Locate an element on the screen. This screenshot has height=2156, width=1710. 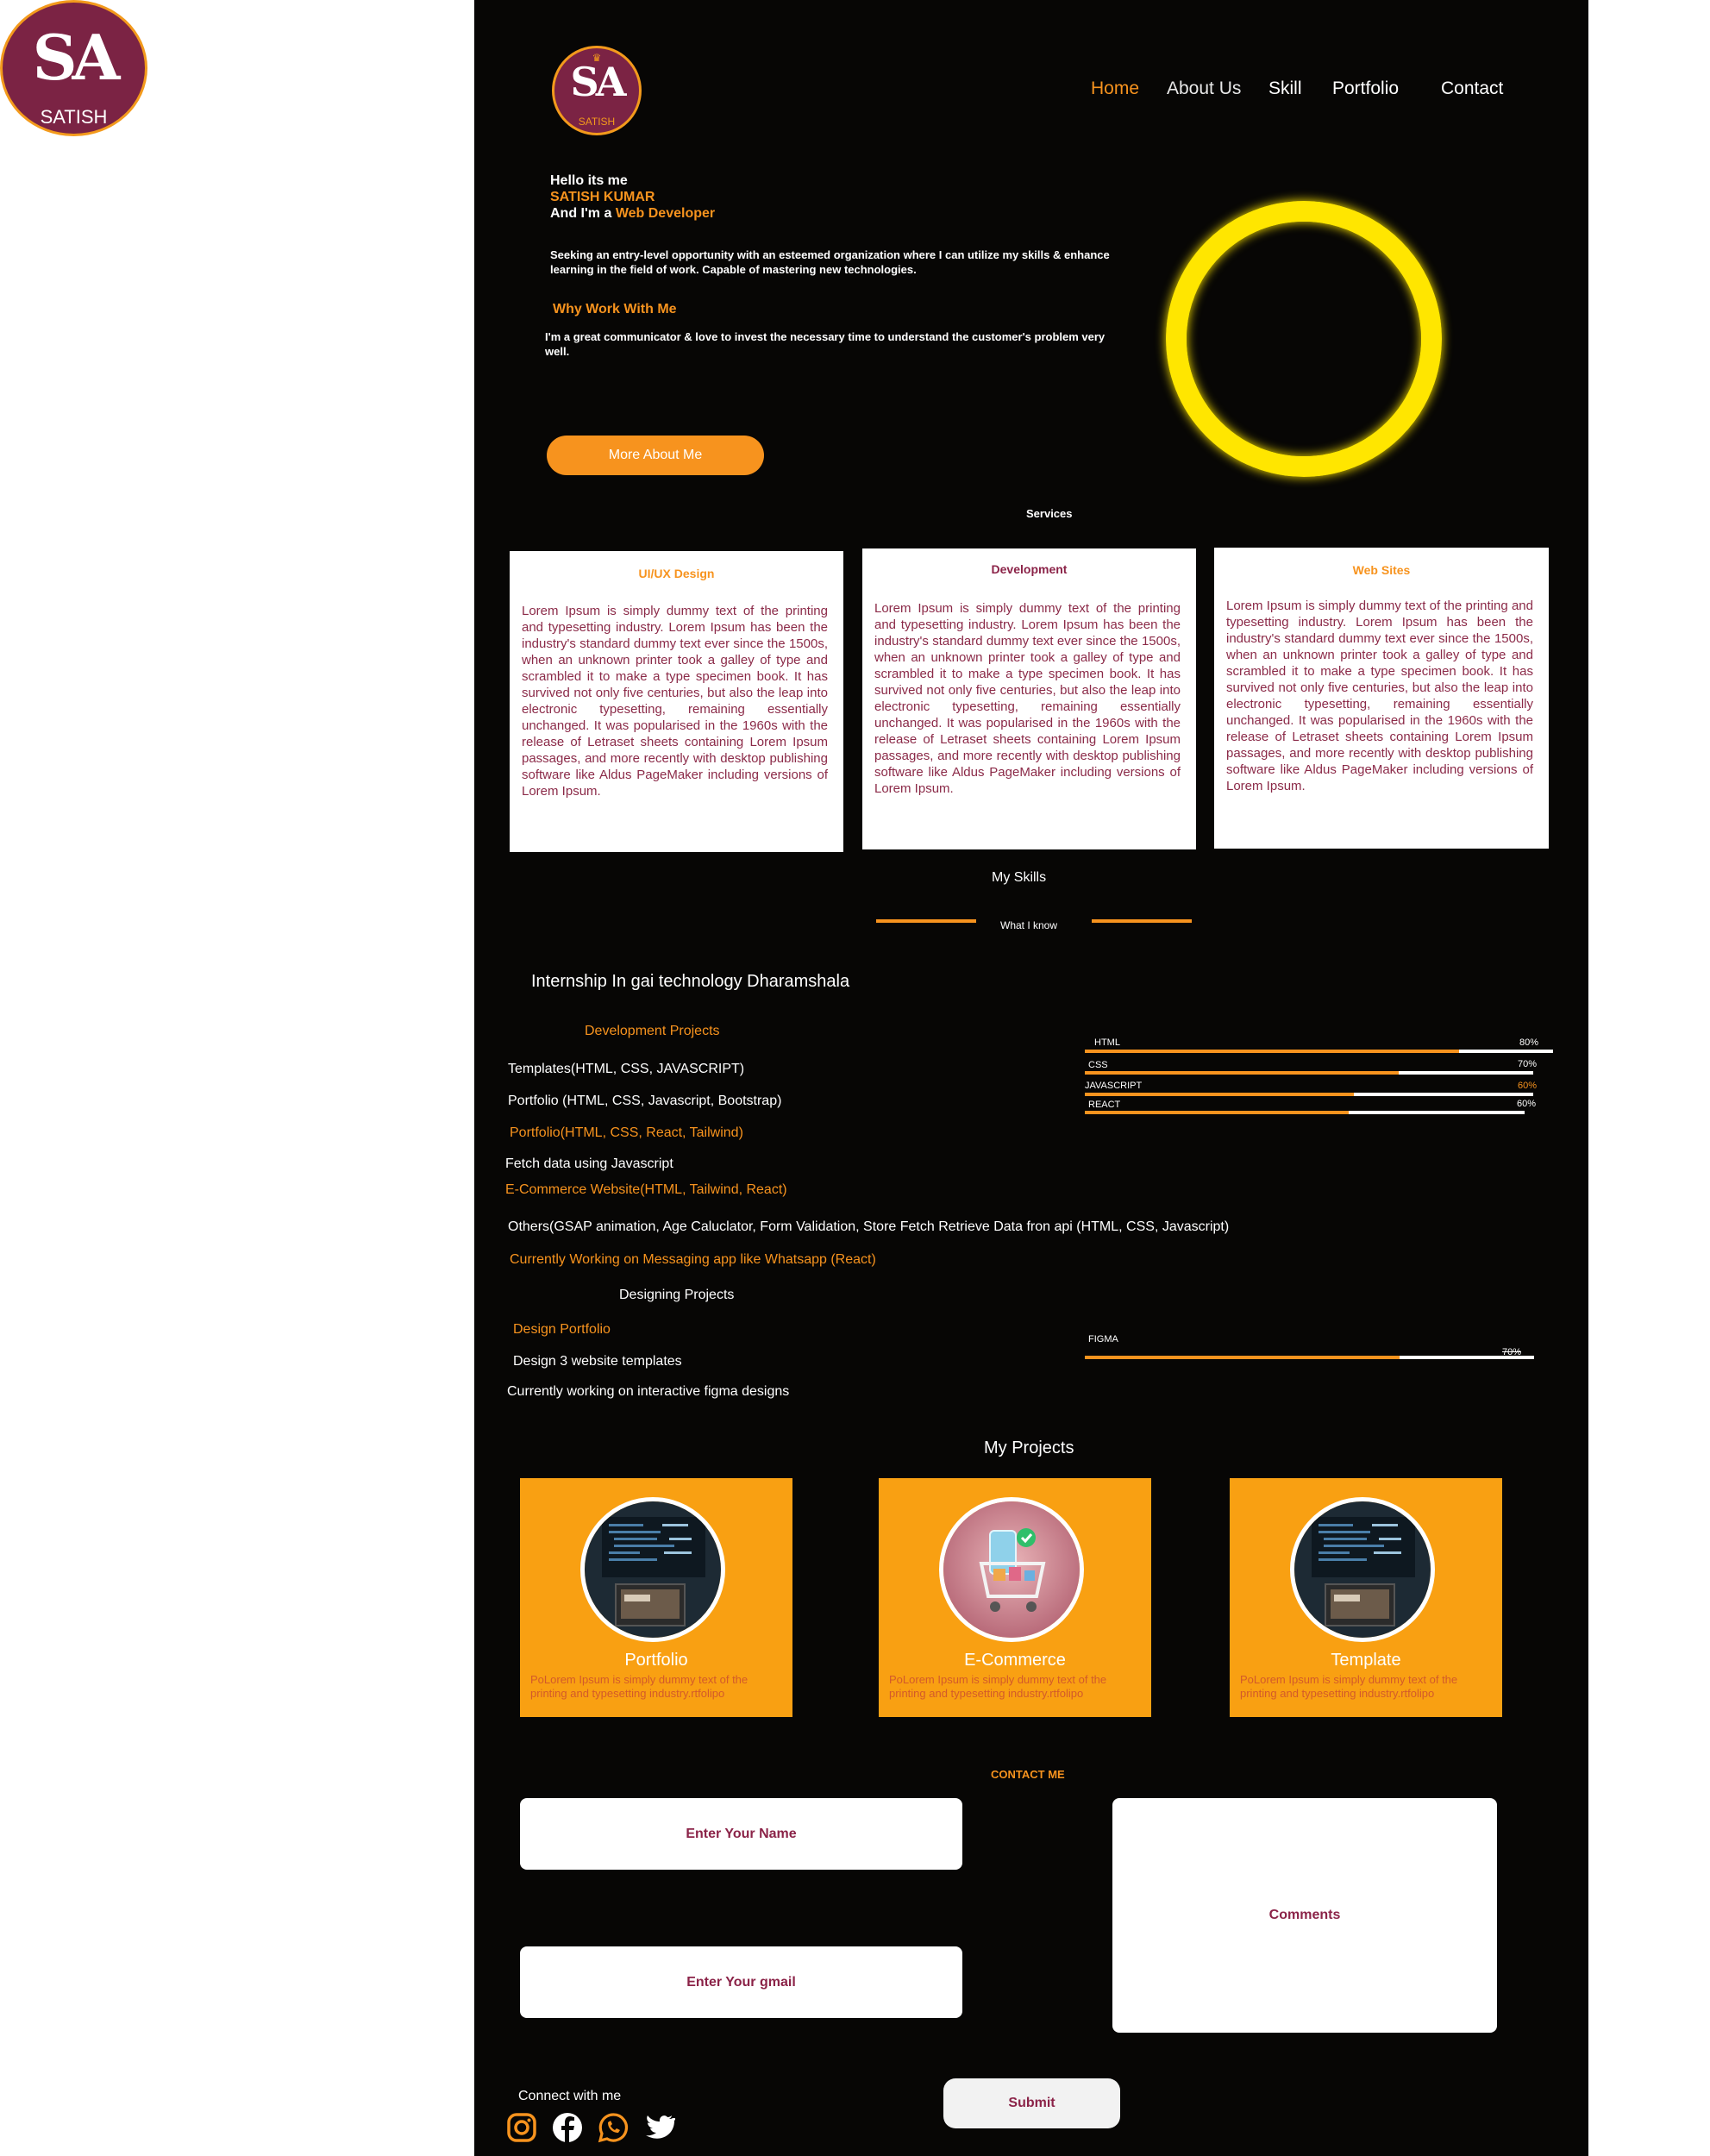
nav-skill: Skill is located at coordinates (1285, 88).